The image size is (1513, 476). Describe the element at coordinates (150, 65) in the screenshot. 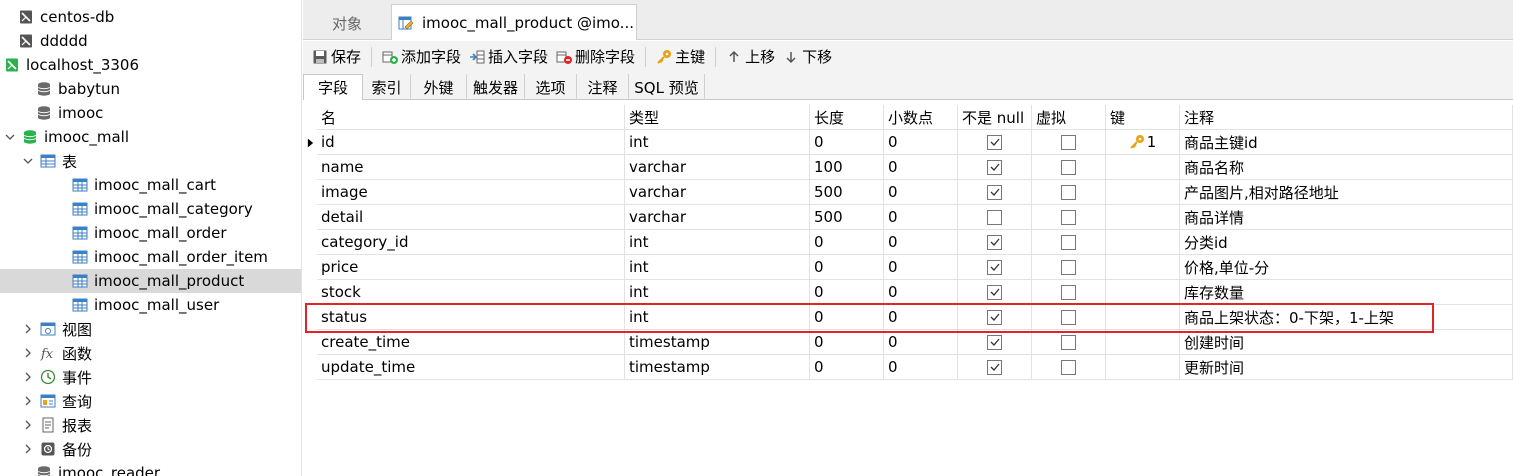

I see `sidebar-item: localhost_3306` at that location.